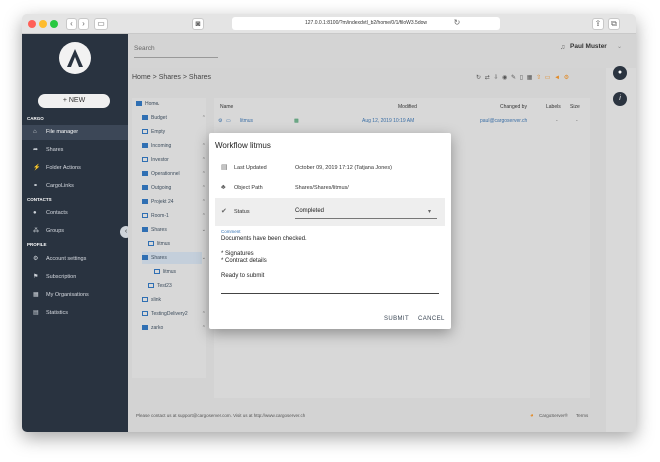  I want to click on column-header-labels: Labels, so click(553, 107).